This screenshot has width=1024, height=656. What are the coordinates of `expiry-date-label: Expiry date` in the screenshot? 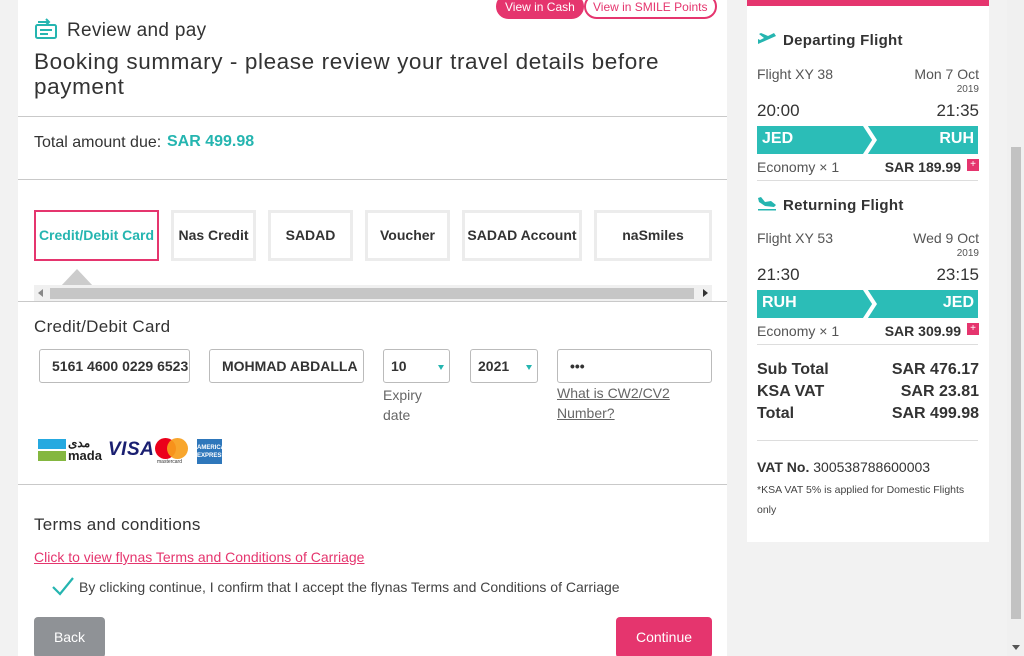 It's located at (402, 405).